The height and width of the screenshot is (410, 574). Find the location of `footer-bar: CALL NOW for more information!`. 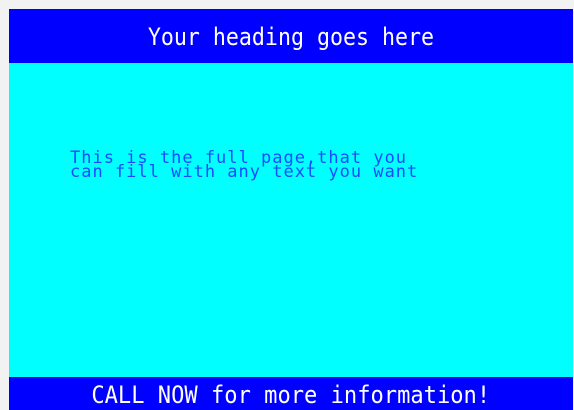

footer-bar: CALL NOW for more information! is located at coordinates (291, 393).